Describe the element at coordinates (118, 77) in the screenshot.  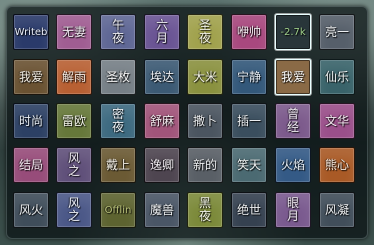
I see `raid-member-11: 圣枚` at that location.